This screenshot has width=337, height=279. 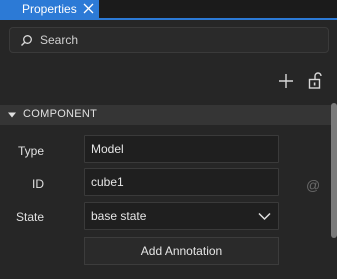 I want to click on tab-underline, so click(x=168, y=19).